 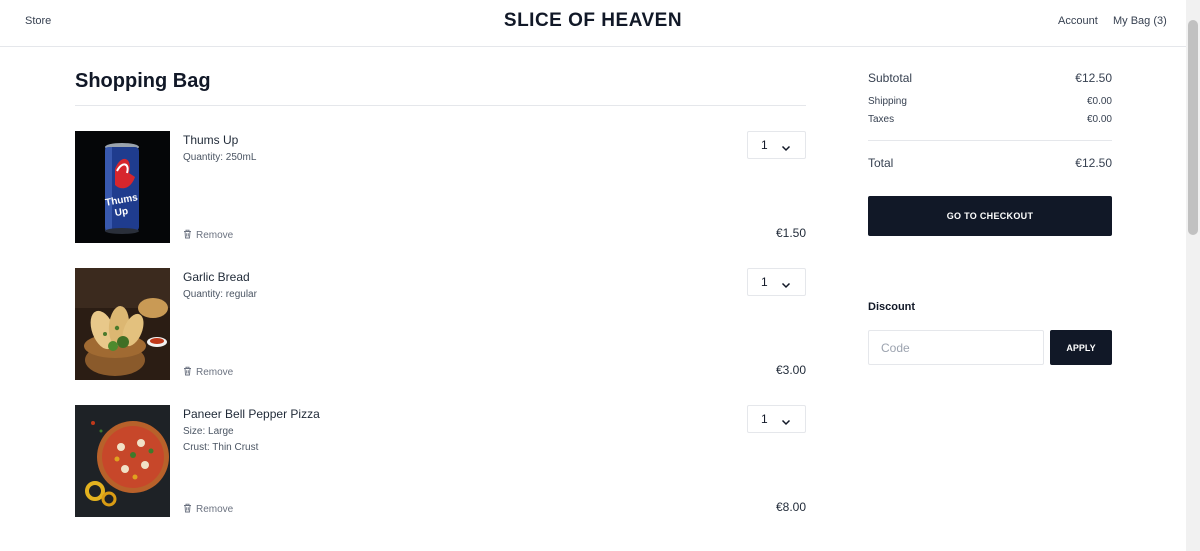 I want to click on taxes-label: Taxes, so click(x=881, y=119).